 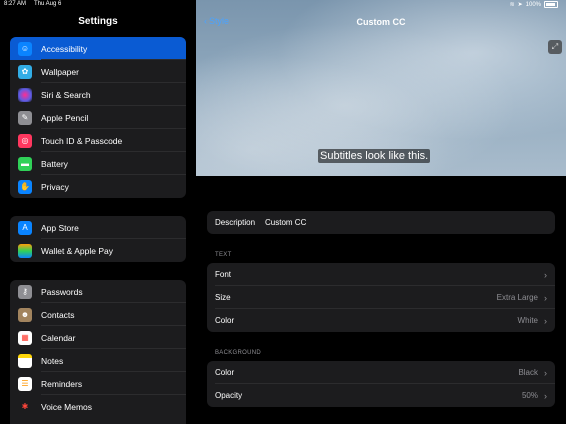 I want to click on sidebar-item-wallet: Wallet & Apple Pay, so click(x=98, y=250).